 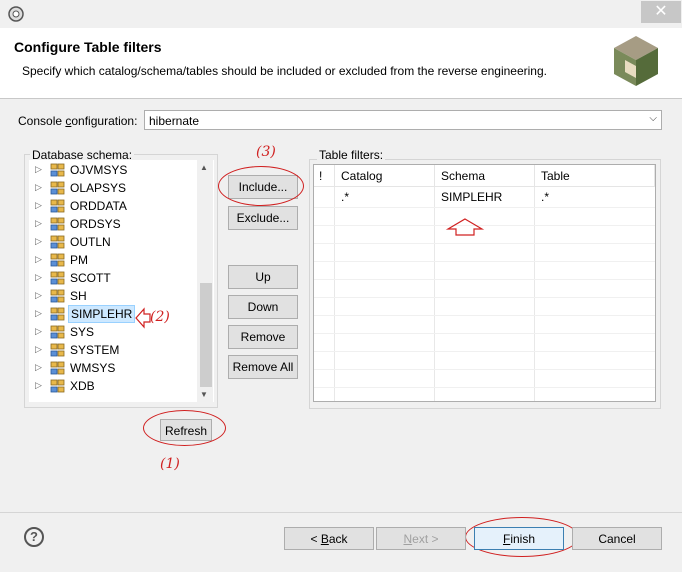 I want to click on tree-item-label: OUTLN, so click(x=90, y=242).